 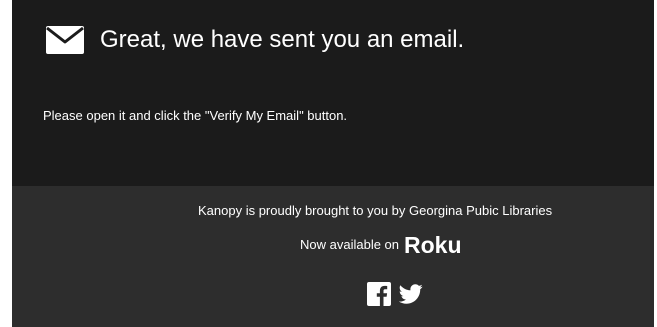 I want to click on availability-text: Now available on, so click(x=350, y=244).